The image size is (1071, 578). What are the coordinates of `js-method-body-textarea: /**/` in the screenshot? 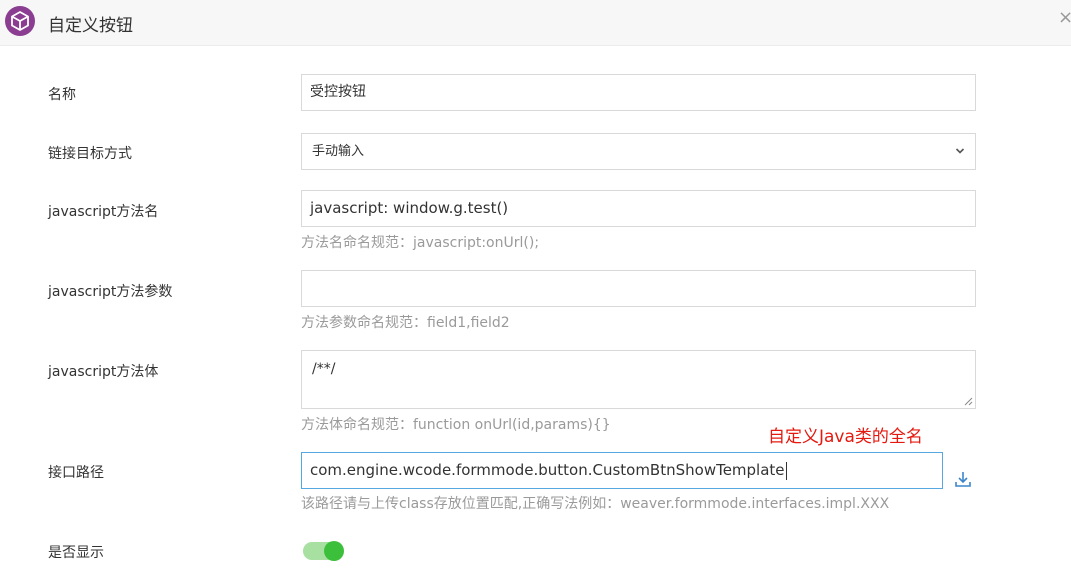 It's located at (638, 379).